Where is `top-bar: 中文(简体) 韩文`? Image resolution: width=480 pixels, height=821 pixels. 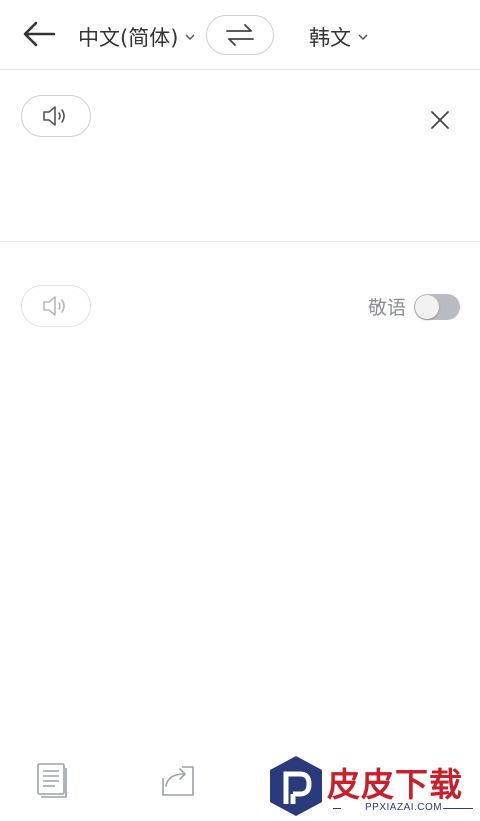
top-bar: 中文(简体) 韩文 is located at coordinates (240, 35).